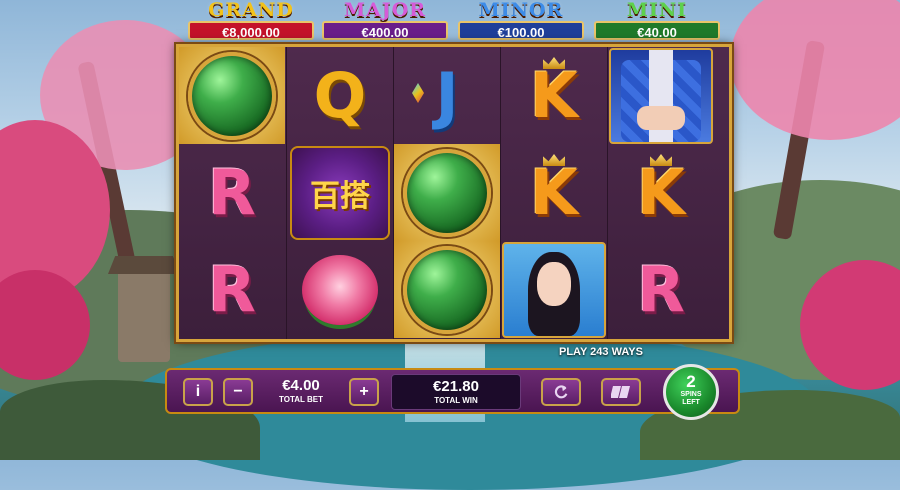 This screenshot has width=900, height=490. I want to click on autoplay-button, so click(561, 392).